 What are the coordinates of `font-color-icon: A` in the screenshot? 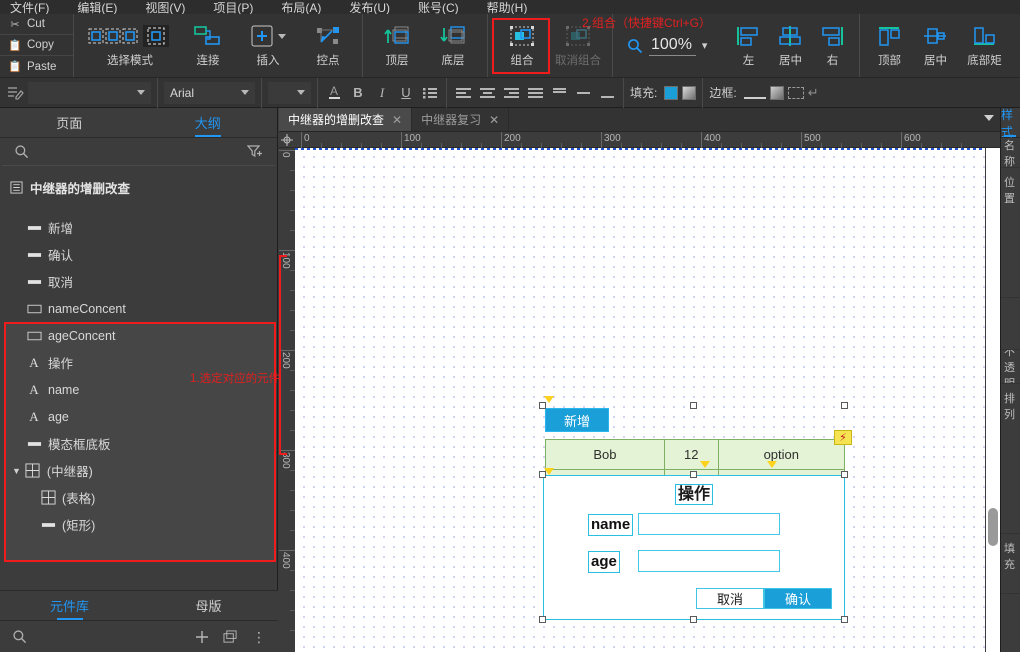 It's located at (334, 93).